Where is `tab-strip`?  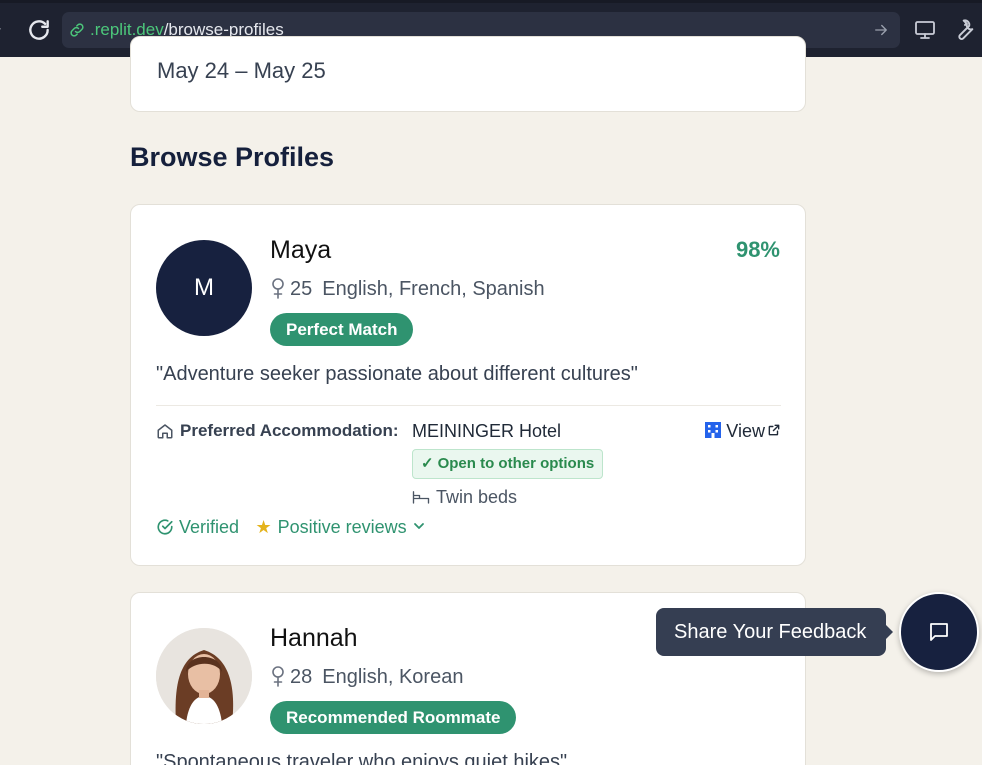
tab-strip is located at coordinates (491, 1).